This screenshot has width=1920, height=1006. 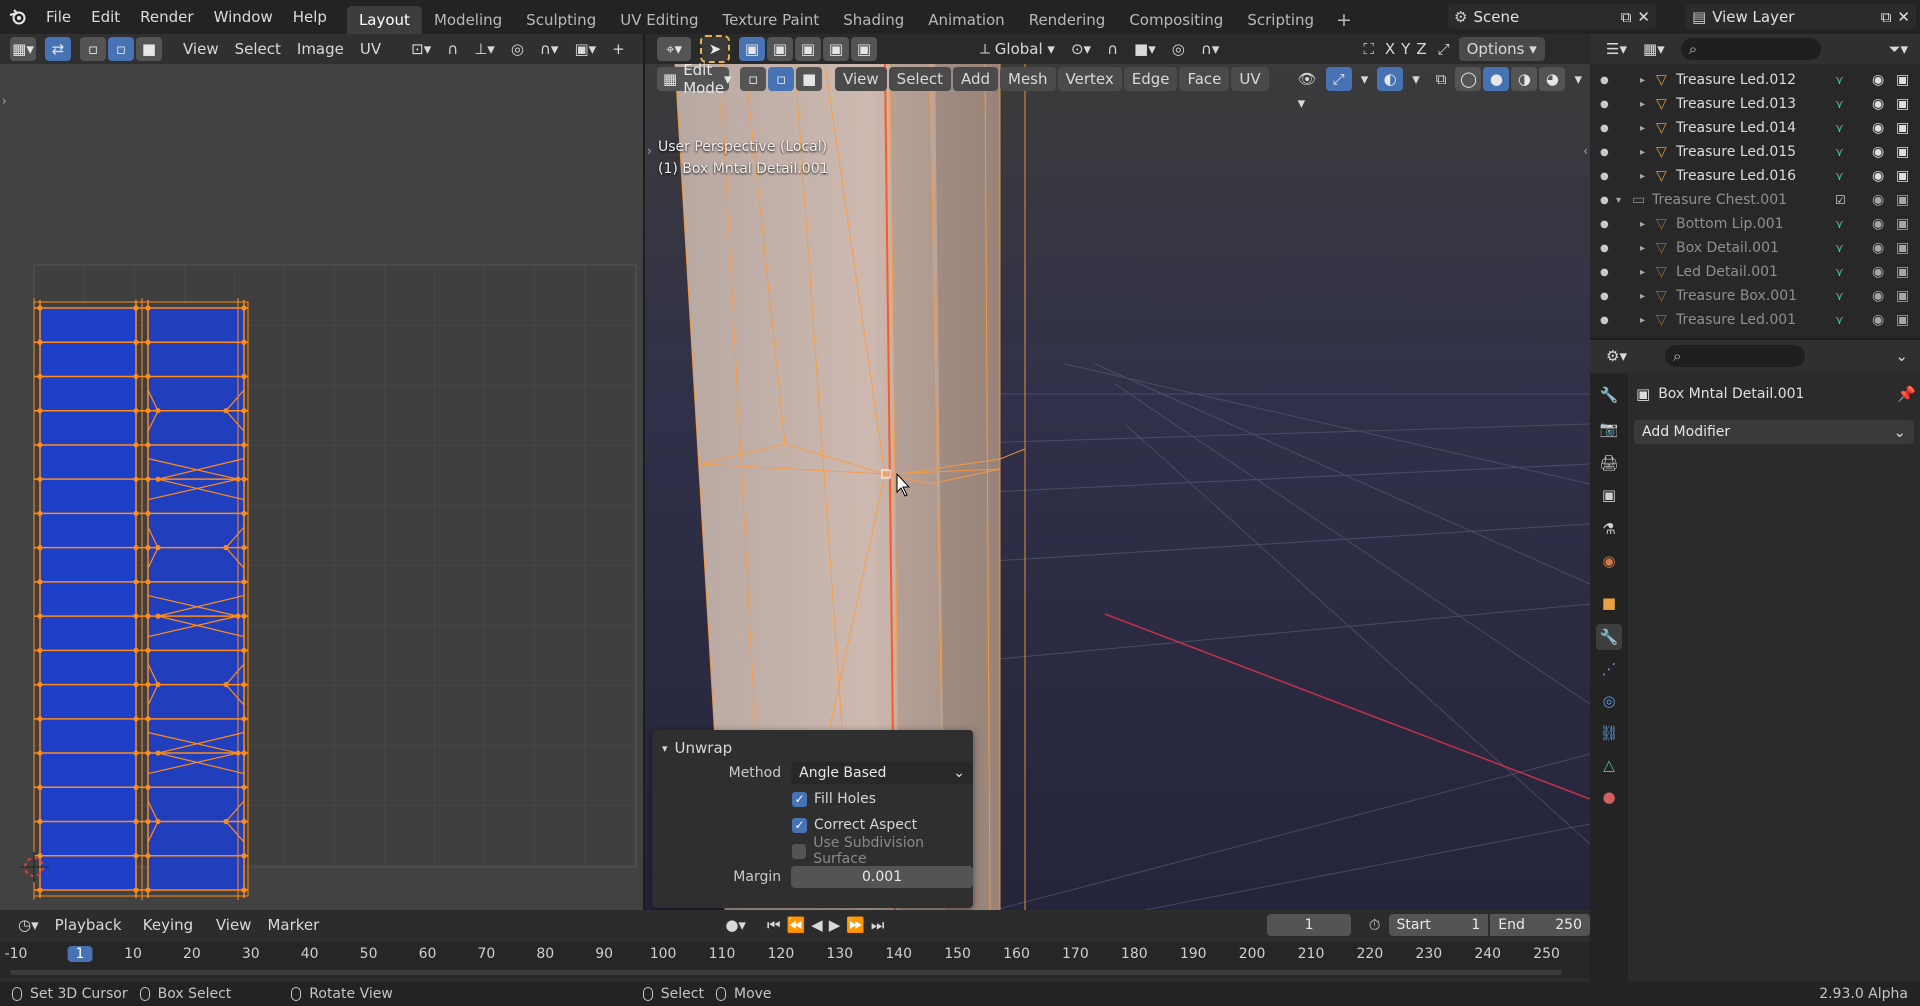 I want to click on constraints-tab-icon: ⛓, so click(x=1609, y=733).